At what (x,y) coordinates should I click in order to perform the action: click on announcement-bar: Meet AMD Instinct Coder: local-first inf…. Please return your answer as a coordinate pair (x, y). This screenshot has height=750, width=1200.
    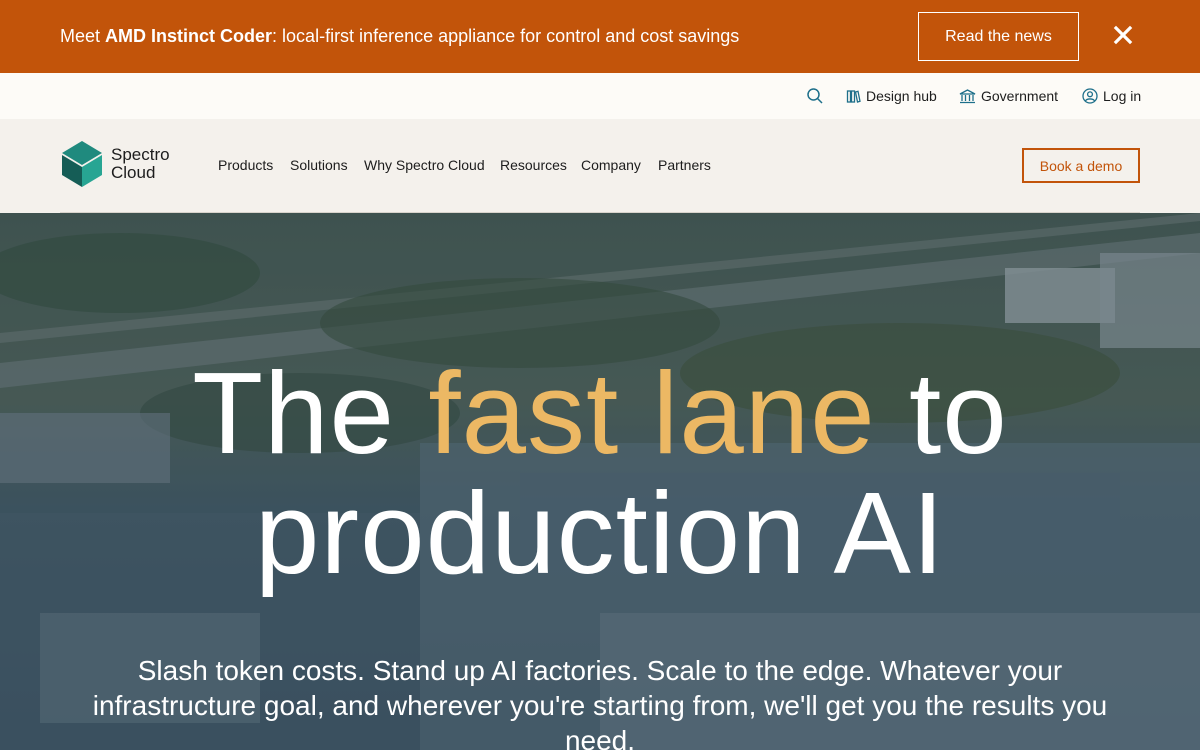
    Looking at the image, I should click on (600, 36).